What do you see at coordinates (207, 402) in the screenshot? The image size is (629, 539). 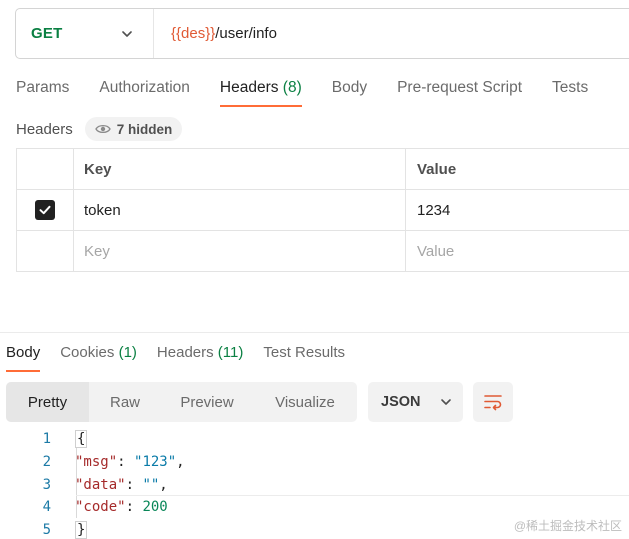 I see `view-preview-button: Preview` at bounding box center [207, 402].